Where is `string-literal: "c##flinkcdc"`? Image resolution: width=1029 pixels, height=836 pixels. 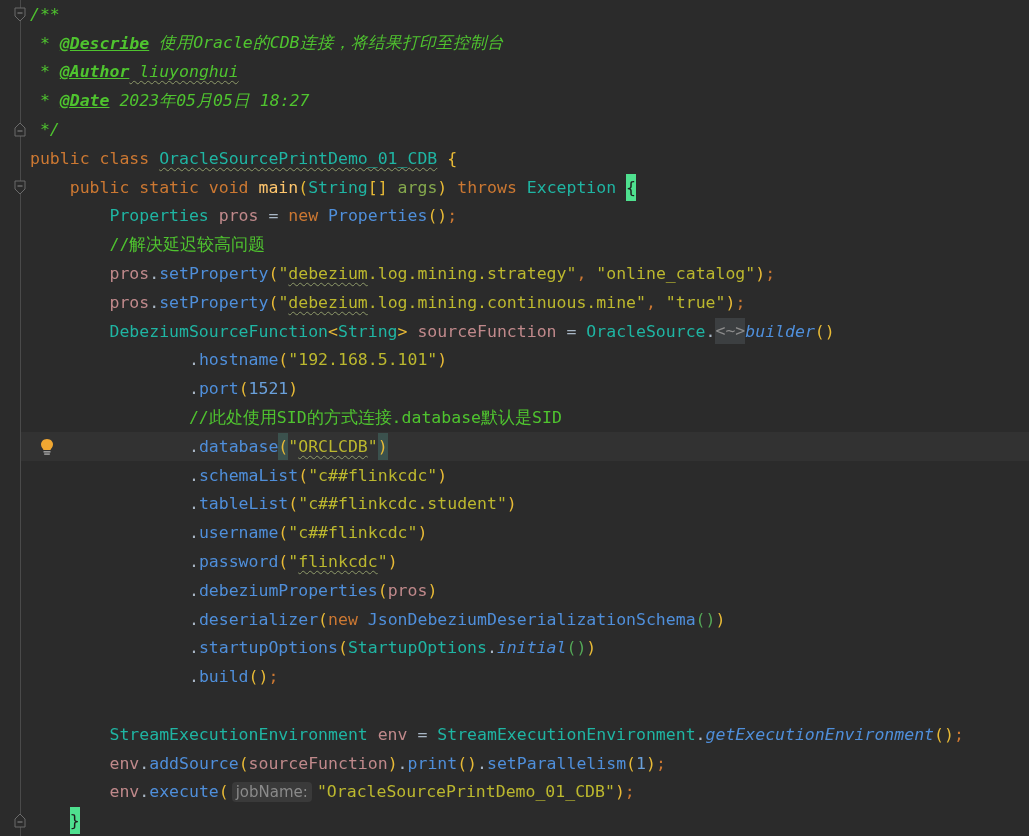
string-literal: "c##flinkcdc" is located at coordinates (373, 475).